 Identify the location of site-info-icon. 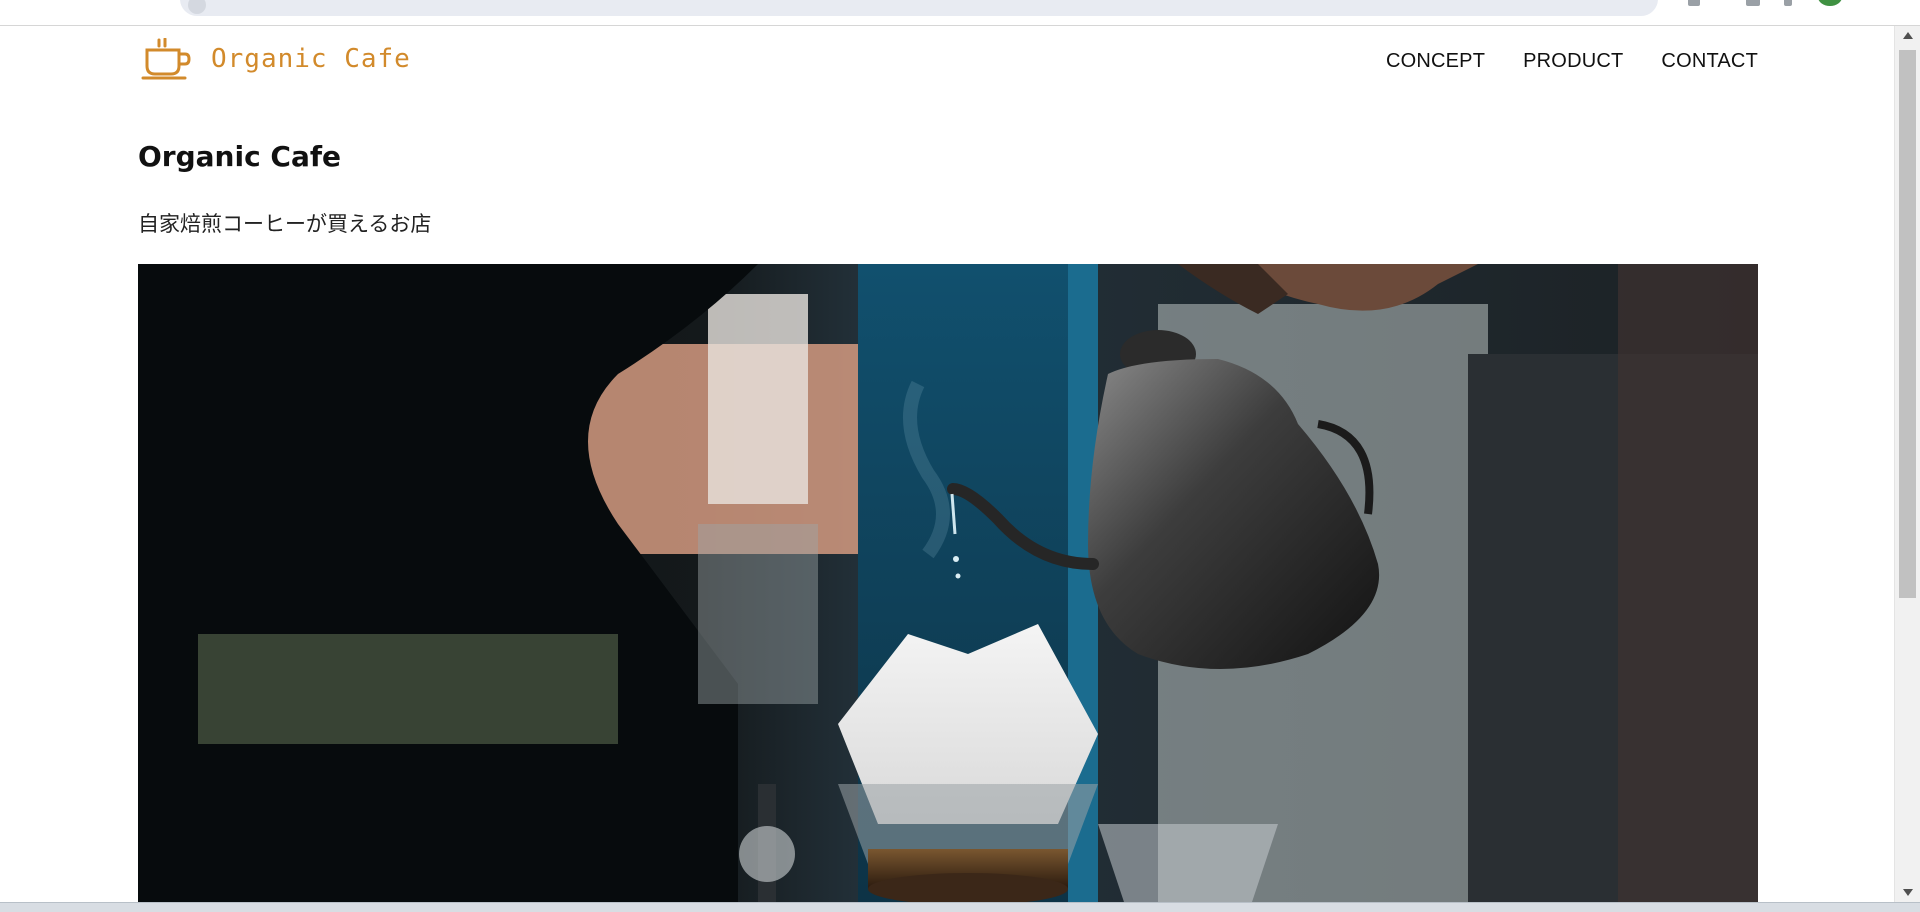
(197, 7).